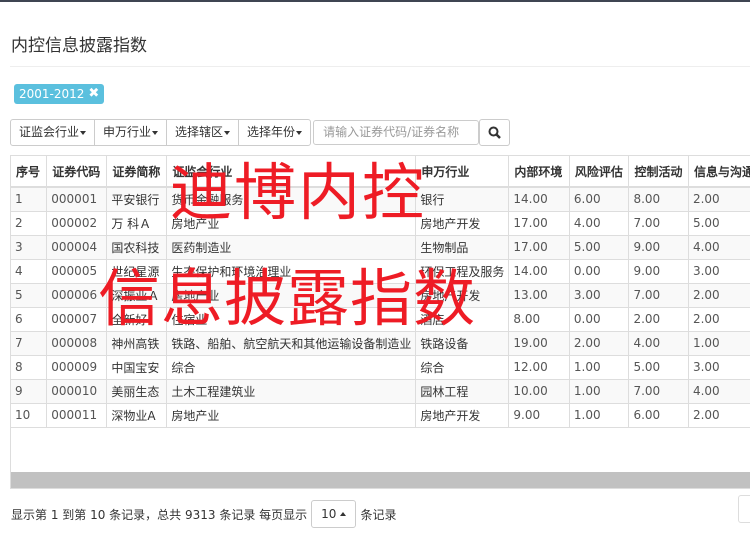  I want to click on table-cell: 5, so click(29, 295).